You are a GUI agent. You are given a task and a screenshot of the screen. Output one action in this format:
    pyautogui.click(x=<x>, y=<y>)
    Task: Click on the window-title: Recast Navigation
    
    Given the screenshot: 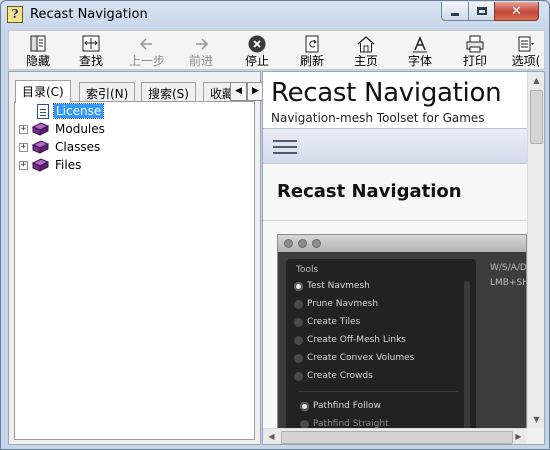 What is the action you would take?
    pyautogui.click(x=89, y=14)
    